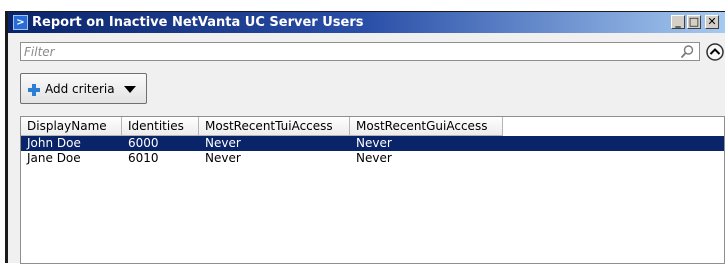 This screenshot has height=264, width=725. Describe the element at coordinates (54, 143) in the screenshot. I see `cell-displayname: John Doe` at that location.